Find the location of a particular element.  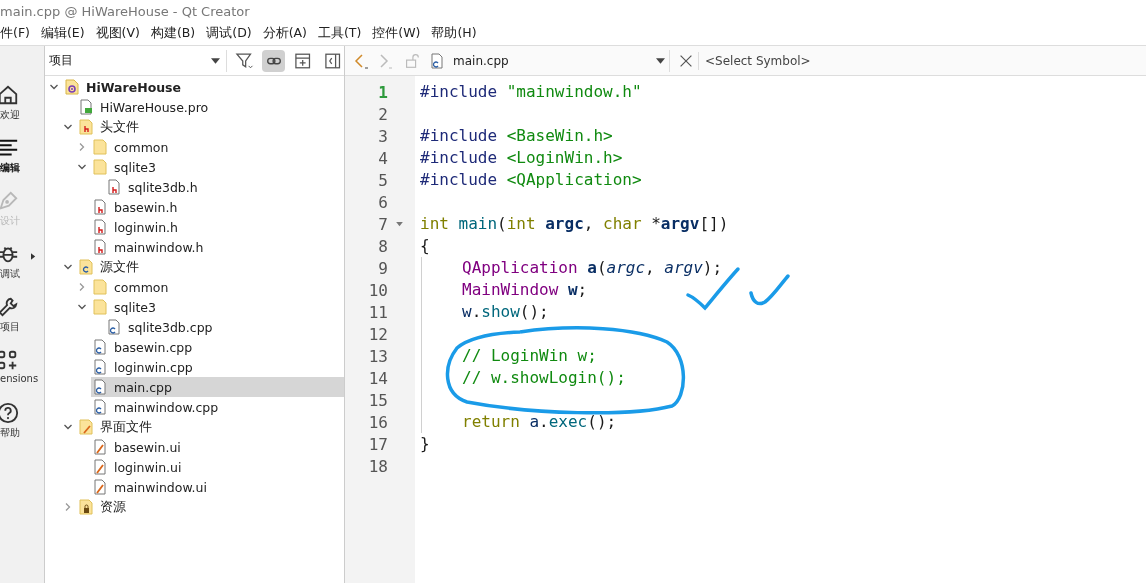

menu-item: 视图(V) is located at coordinates (117, 33).